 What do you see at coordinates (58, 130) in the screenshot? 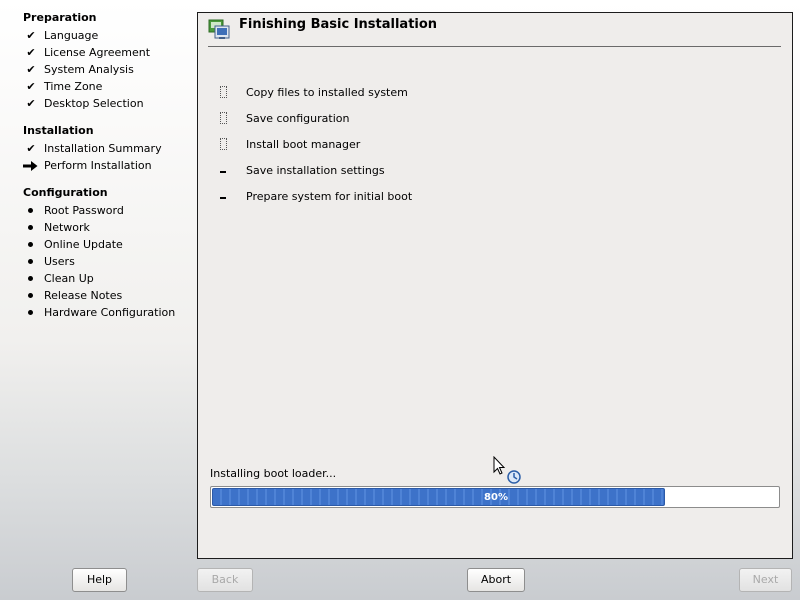
I see `section-title-installation: Installation` at bounding box center [58, 130].